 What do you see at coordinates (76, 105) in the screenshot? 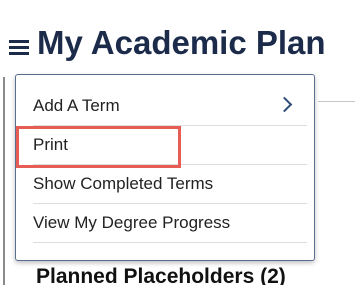
I see `menu-item-label: Add A Term` at bounding box center [76, 105].